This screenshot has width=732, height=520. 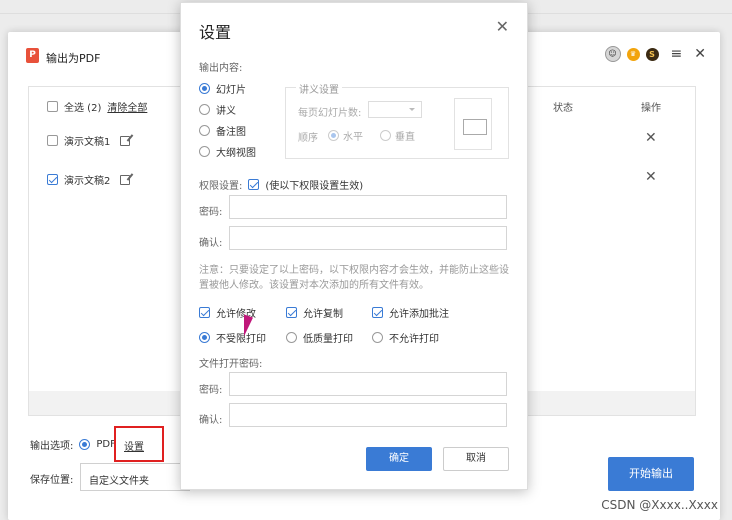 What do you see at coordinates (127, 106) in the screenshot?
I see `clear-all-link: 清除全部` at bounding box center [127, 106].